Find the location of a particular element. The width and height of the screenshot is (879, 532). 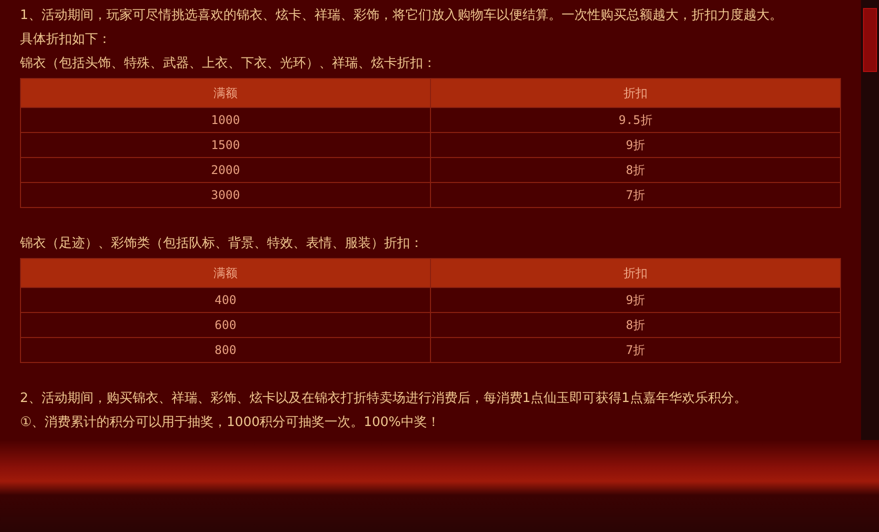

table-cell: 3000 is located at coordinates (225, 195).